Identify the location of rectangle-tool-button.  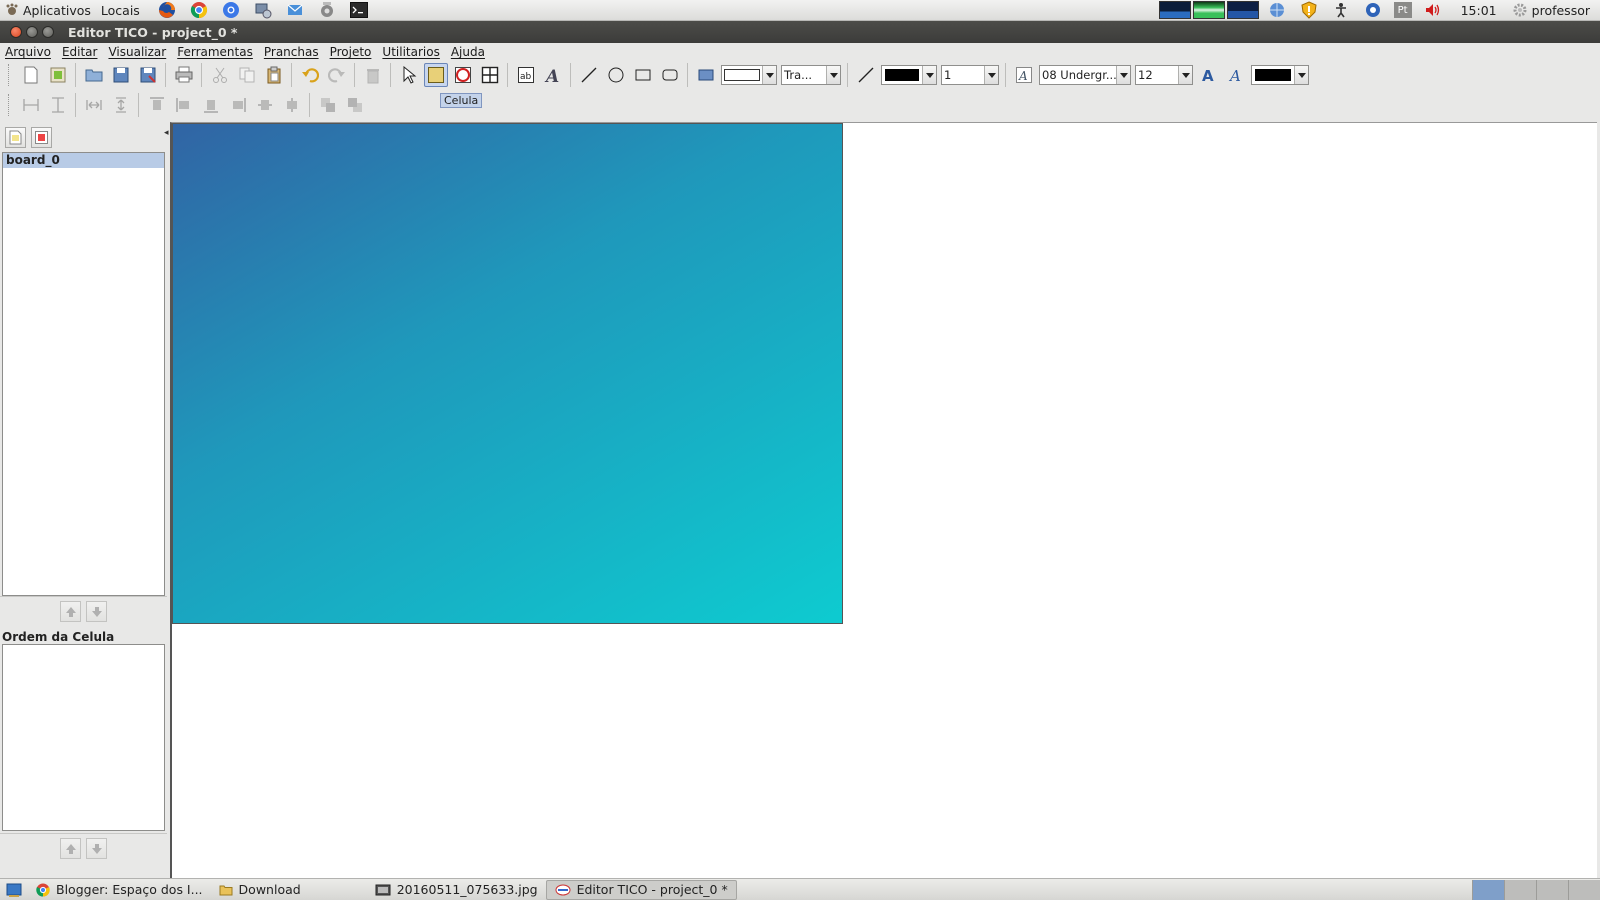
(643, 75).